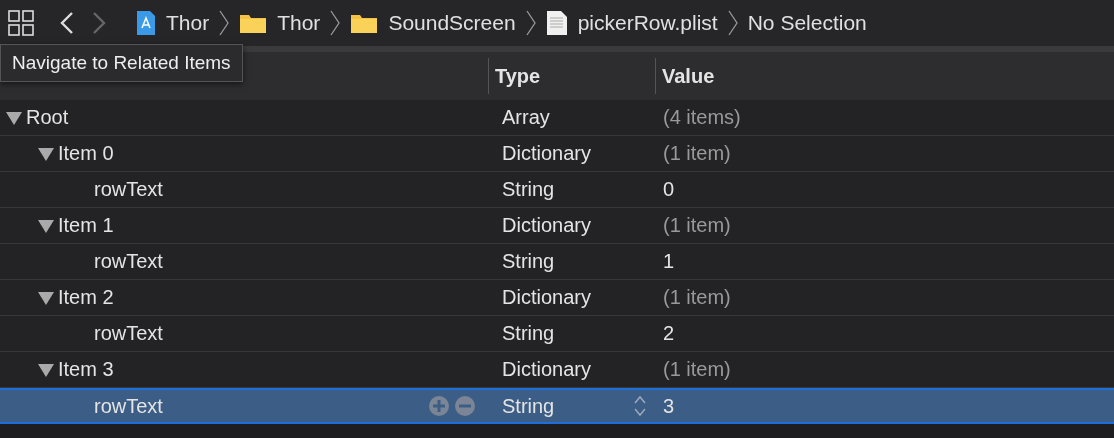  What do you see at coordinates (86, 153) in the screenshot?
I see `key-text: Item 0` at bounding box center [86, 153].